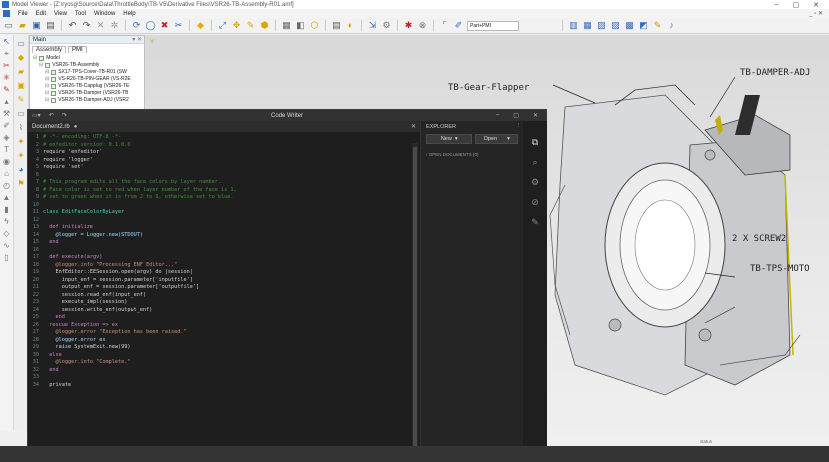 The image size is (829, 462). What do you see at coordinates (796, 5) in the screenshot?
I see `maximize-button: ▢` at bounding box center [796, 5].